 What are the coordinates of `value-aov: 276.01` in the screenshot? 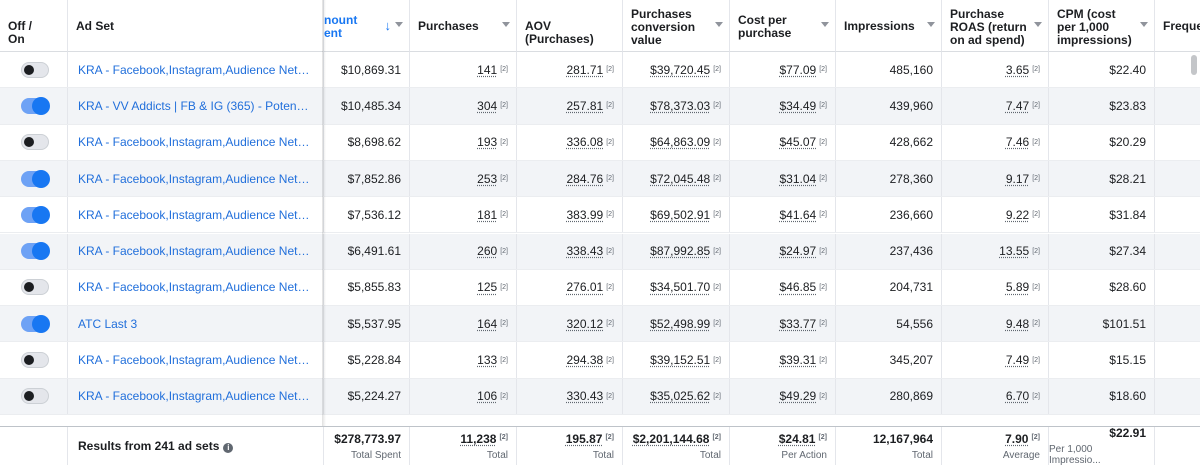 It's located at (585, 287).